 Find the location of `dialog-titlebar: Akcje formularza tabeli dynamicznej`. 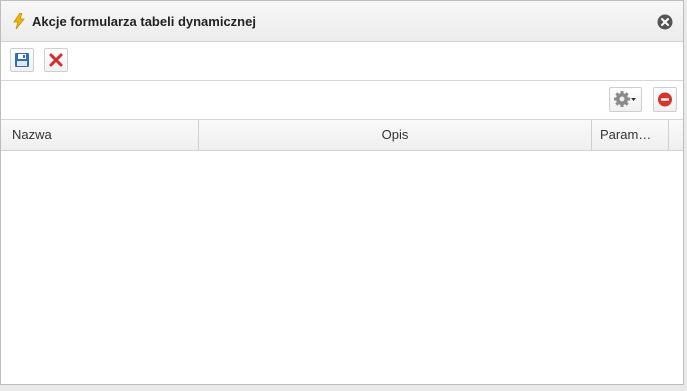

dialog-titlebar: Akcje formularza tabeli dynamicznej is located at coordinates (342, 21).